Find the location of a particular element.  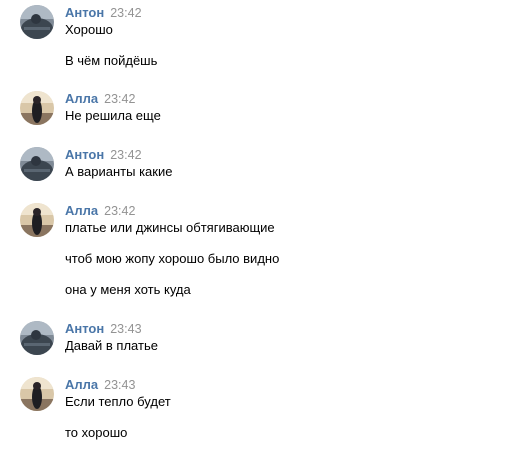

message-text: В чём пойдёшь is located at coordinates (111, 60).